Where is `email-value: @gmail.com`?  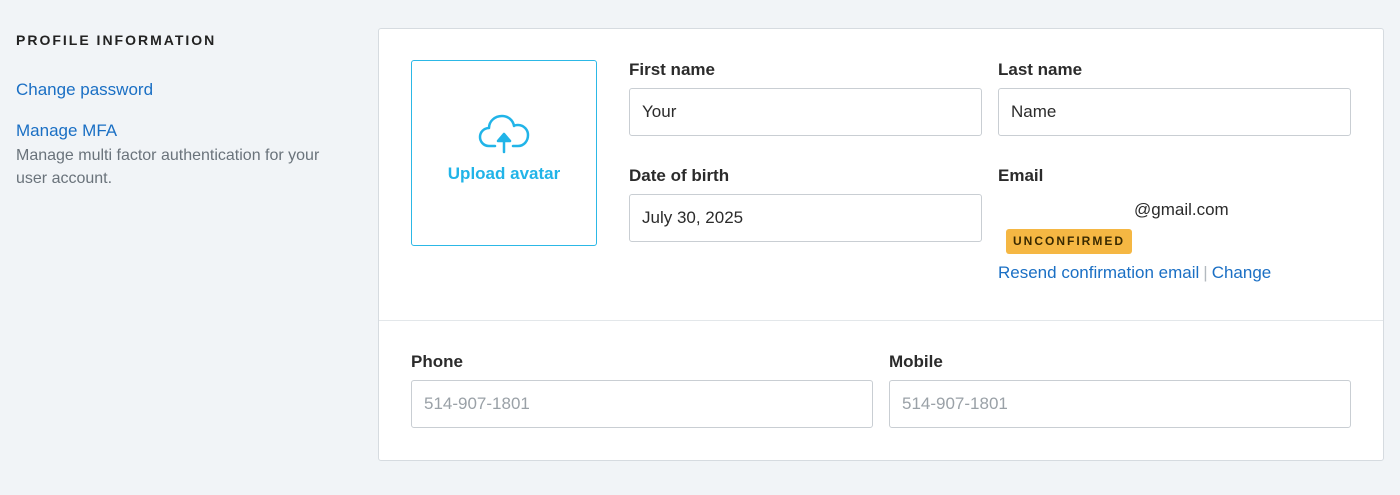
email-value: @gmail.com is located at coordinates (1181, 209).